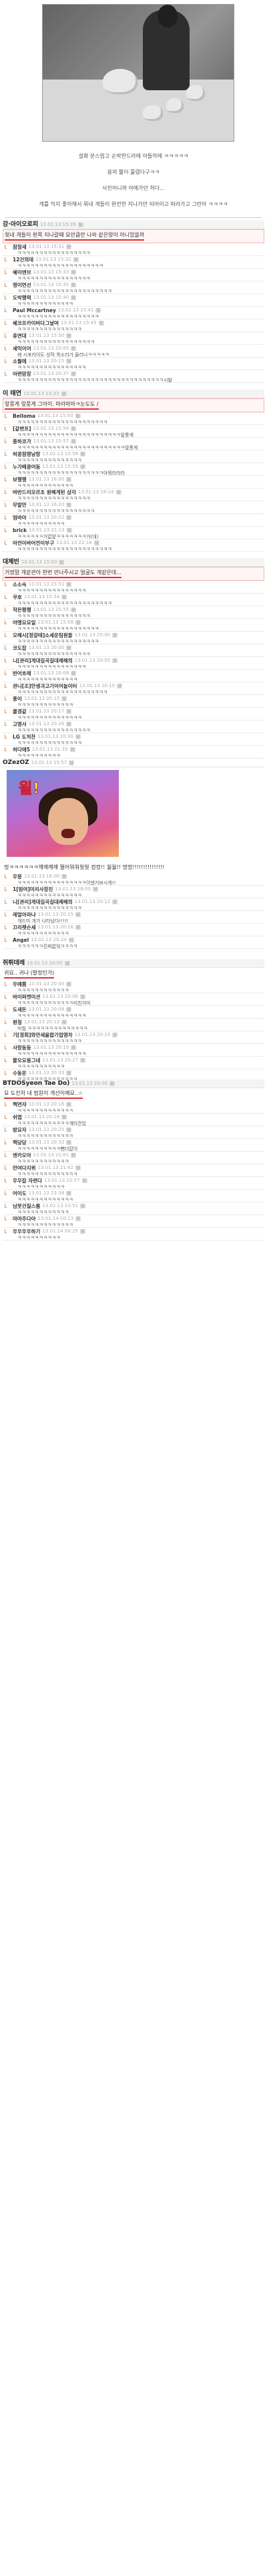  Describe the element at coordinates (20, 1073) in the screenshot. I see `reply-author: 수동운` at that location.